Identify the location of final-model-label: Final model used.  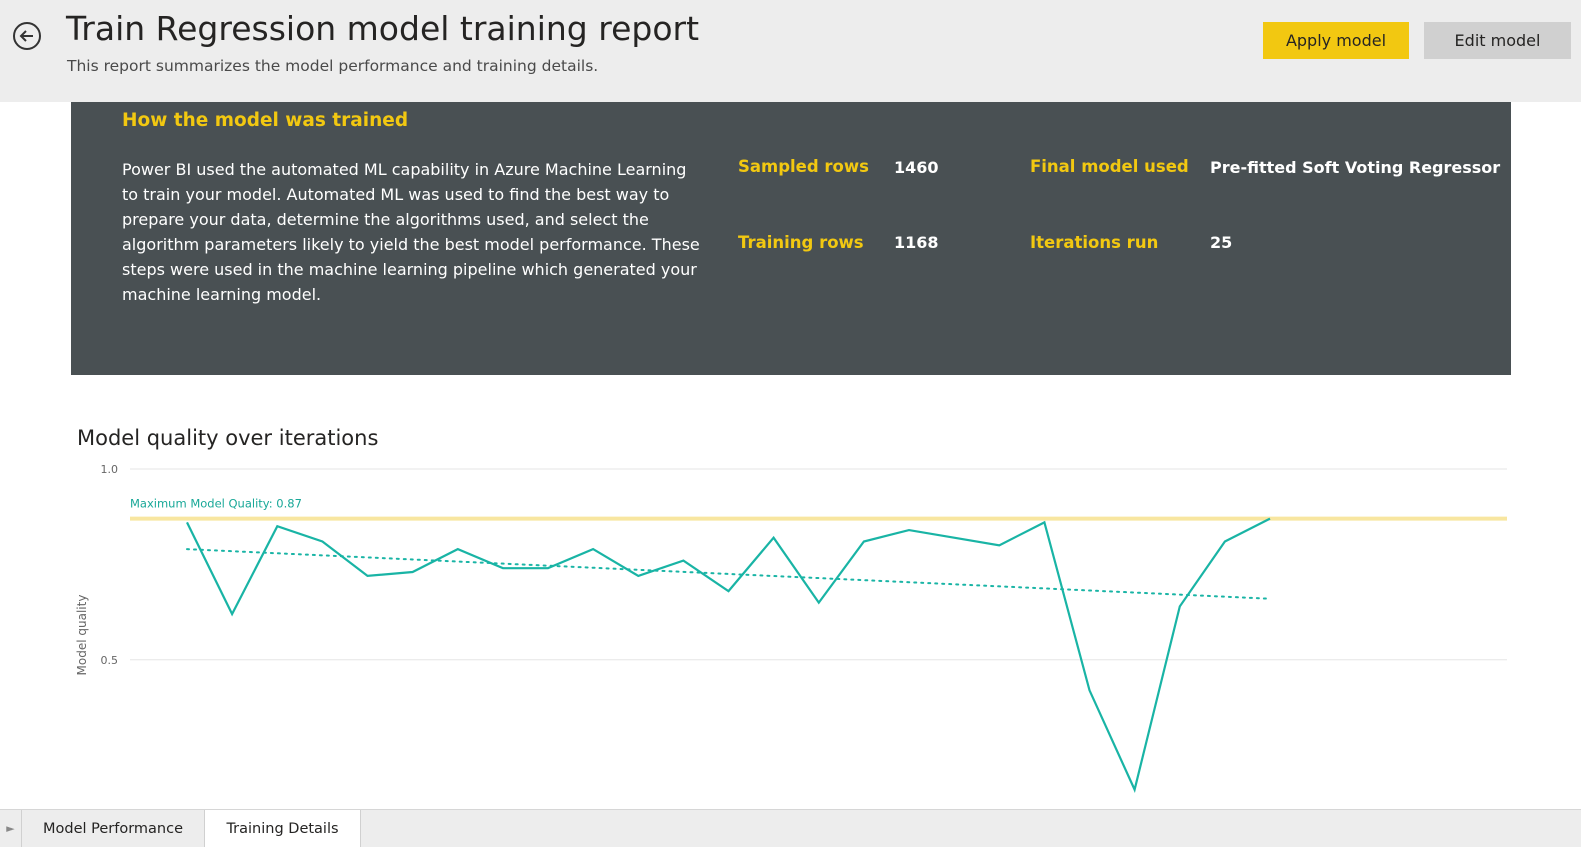
(1109, 166).